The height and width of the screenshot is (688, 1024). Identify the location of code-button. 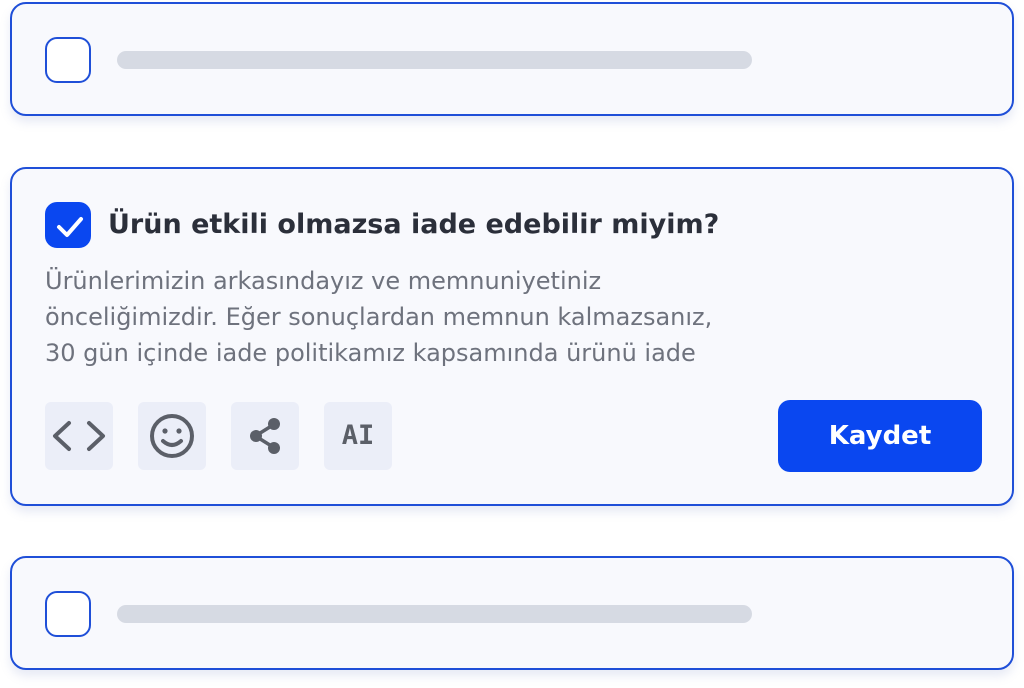
(79, 436).